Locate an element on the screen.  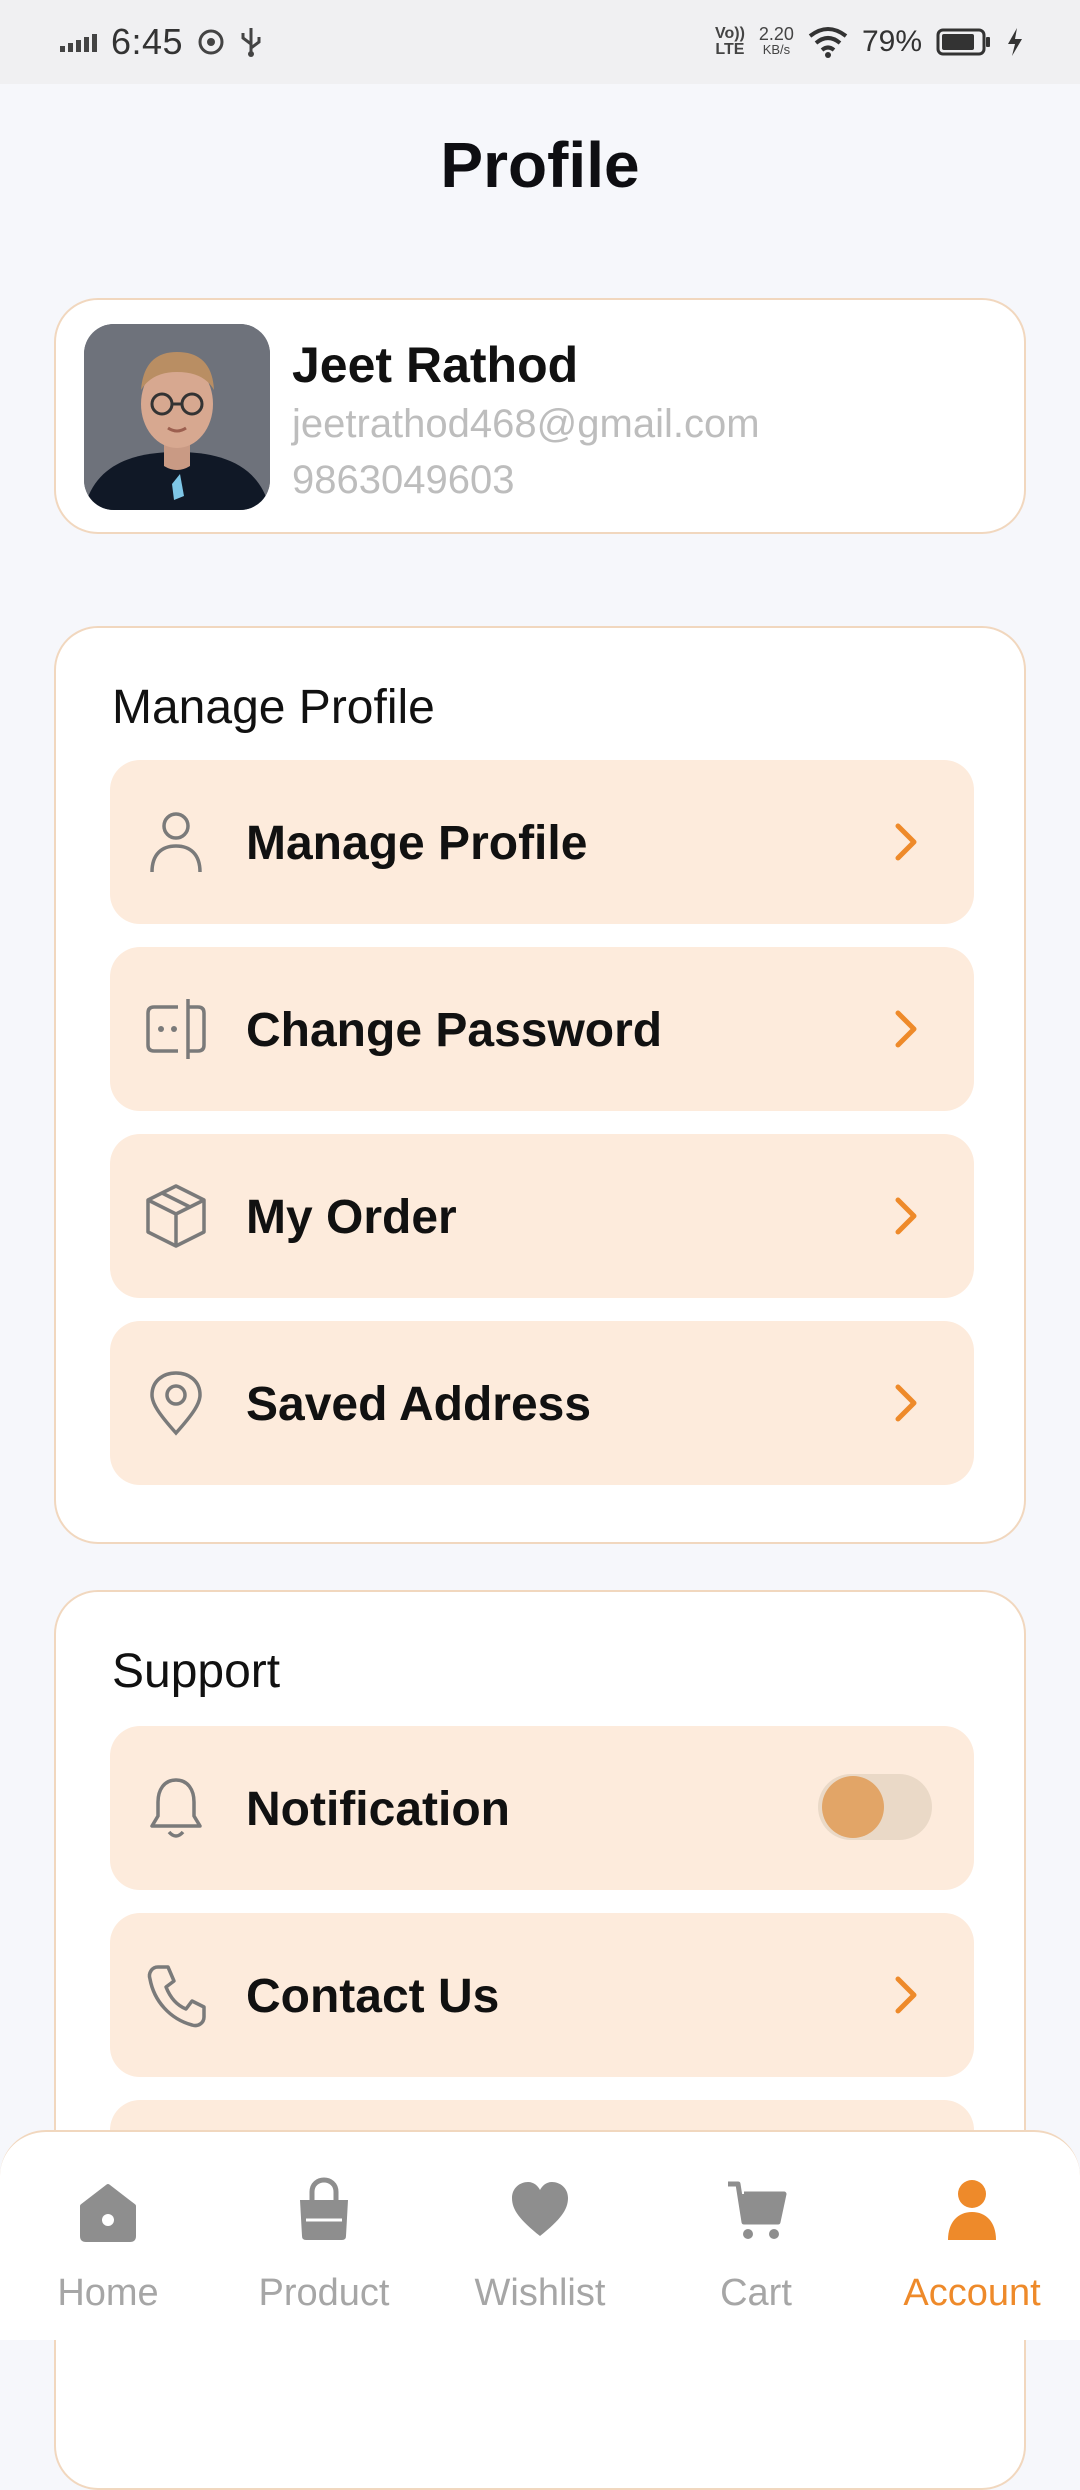
profile-email: jeetrathod468@gmail.com is located at coordinates (526, 424).